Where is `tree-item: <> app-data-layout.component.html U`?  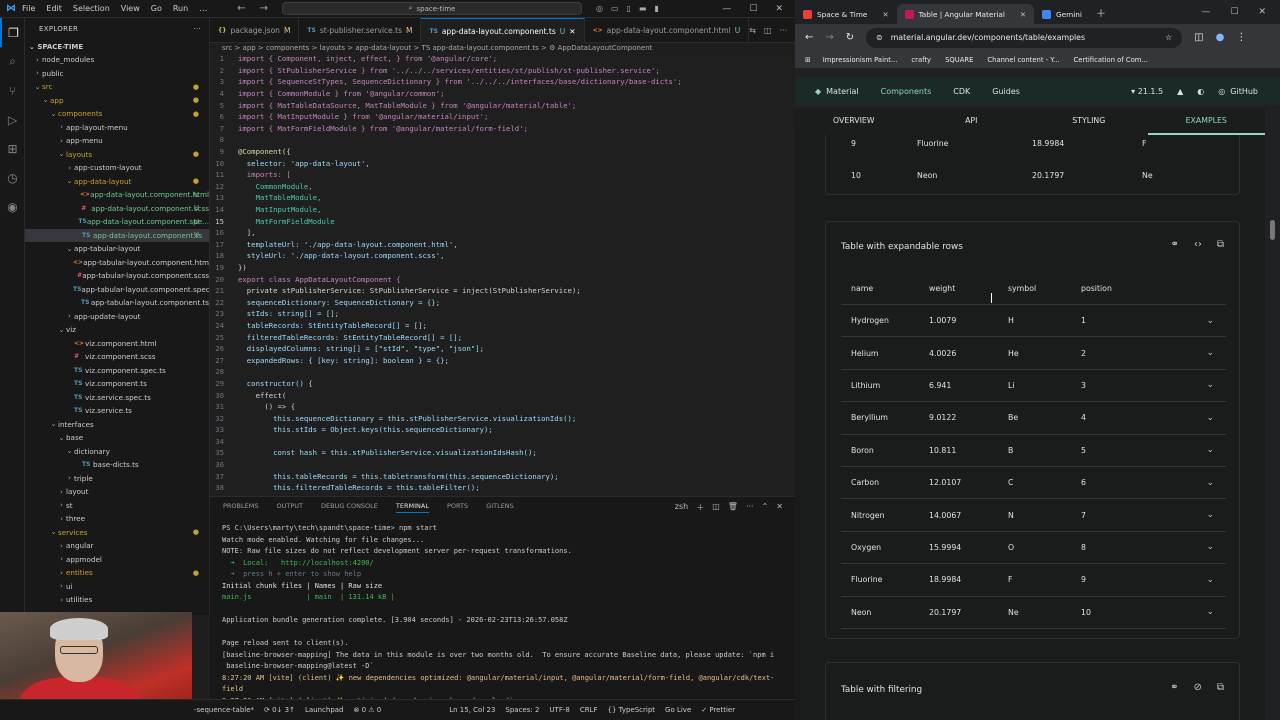 tree-item: <> app-data-layout.component.html U is located at coordinates (117, 195).